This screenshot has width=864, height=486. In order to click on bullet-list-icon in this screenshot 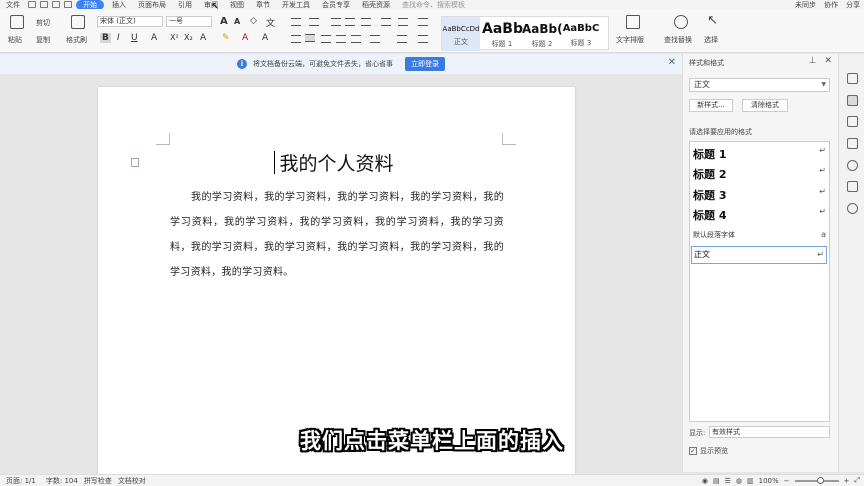, I will do `click(296, 22)`.